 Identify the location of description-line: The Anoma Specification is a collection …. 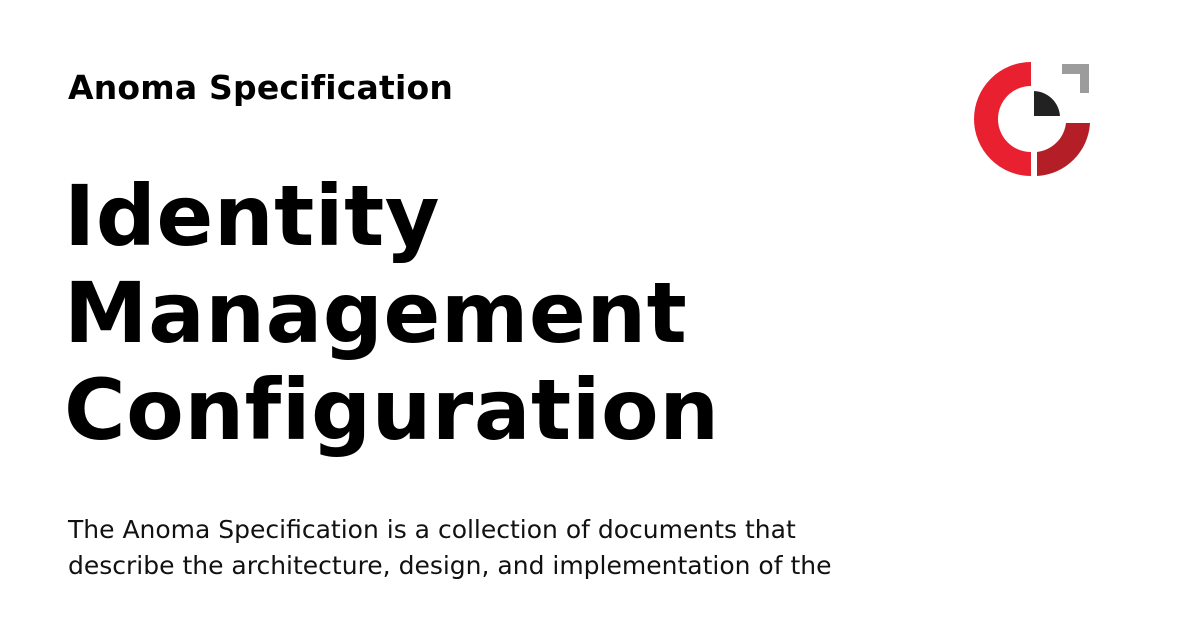
(432, 529).